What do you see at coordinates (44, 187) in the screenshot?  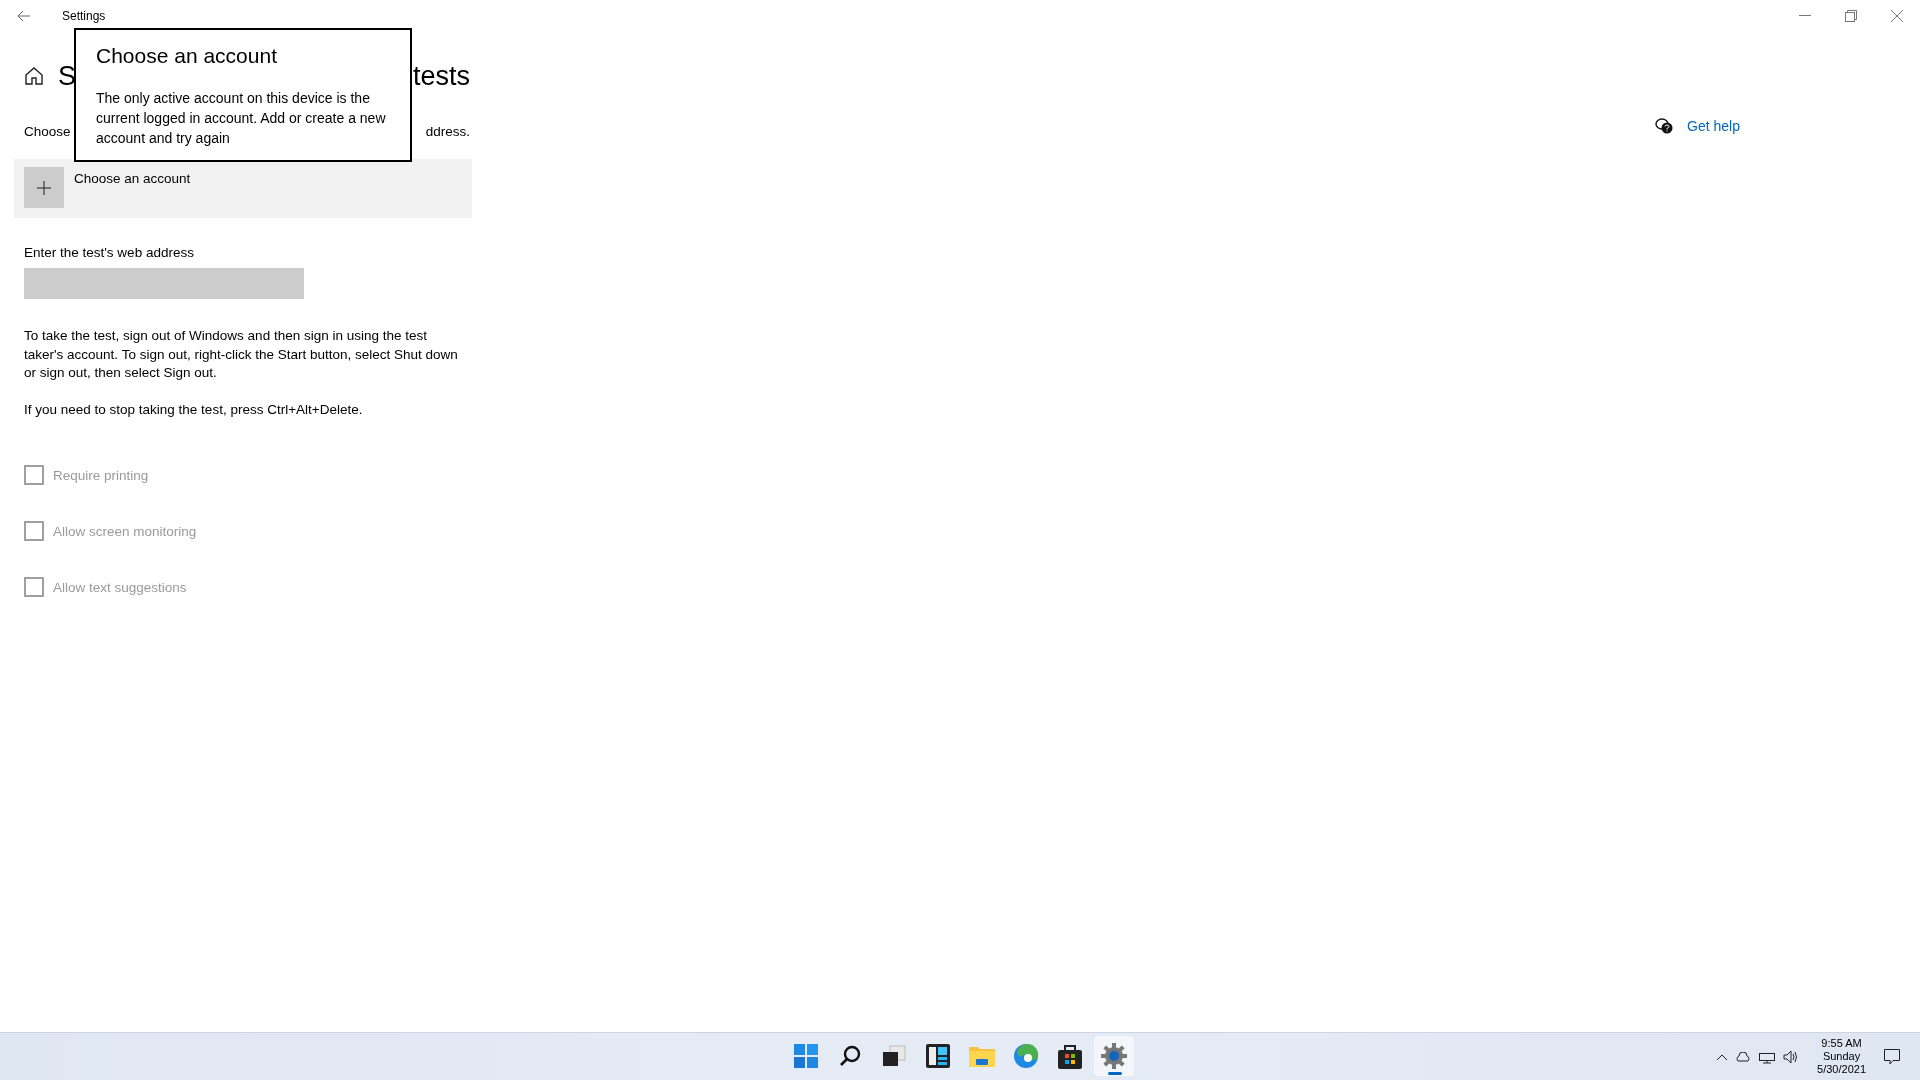 I see `plus-icon` at bounding box center [44, 187].